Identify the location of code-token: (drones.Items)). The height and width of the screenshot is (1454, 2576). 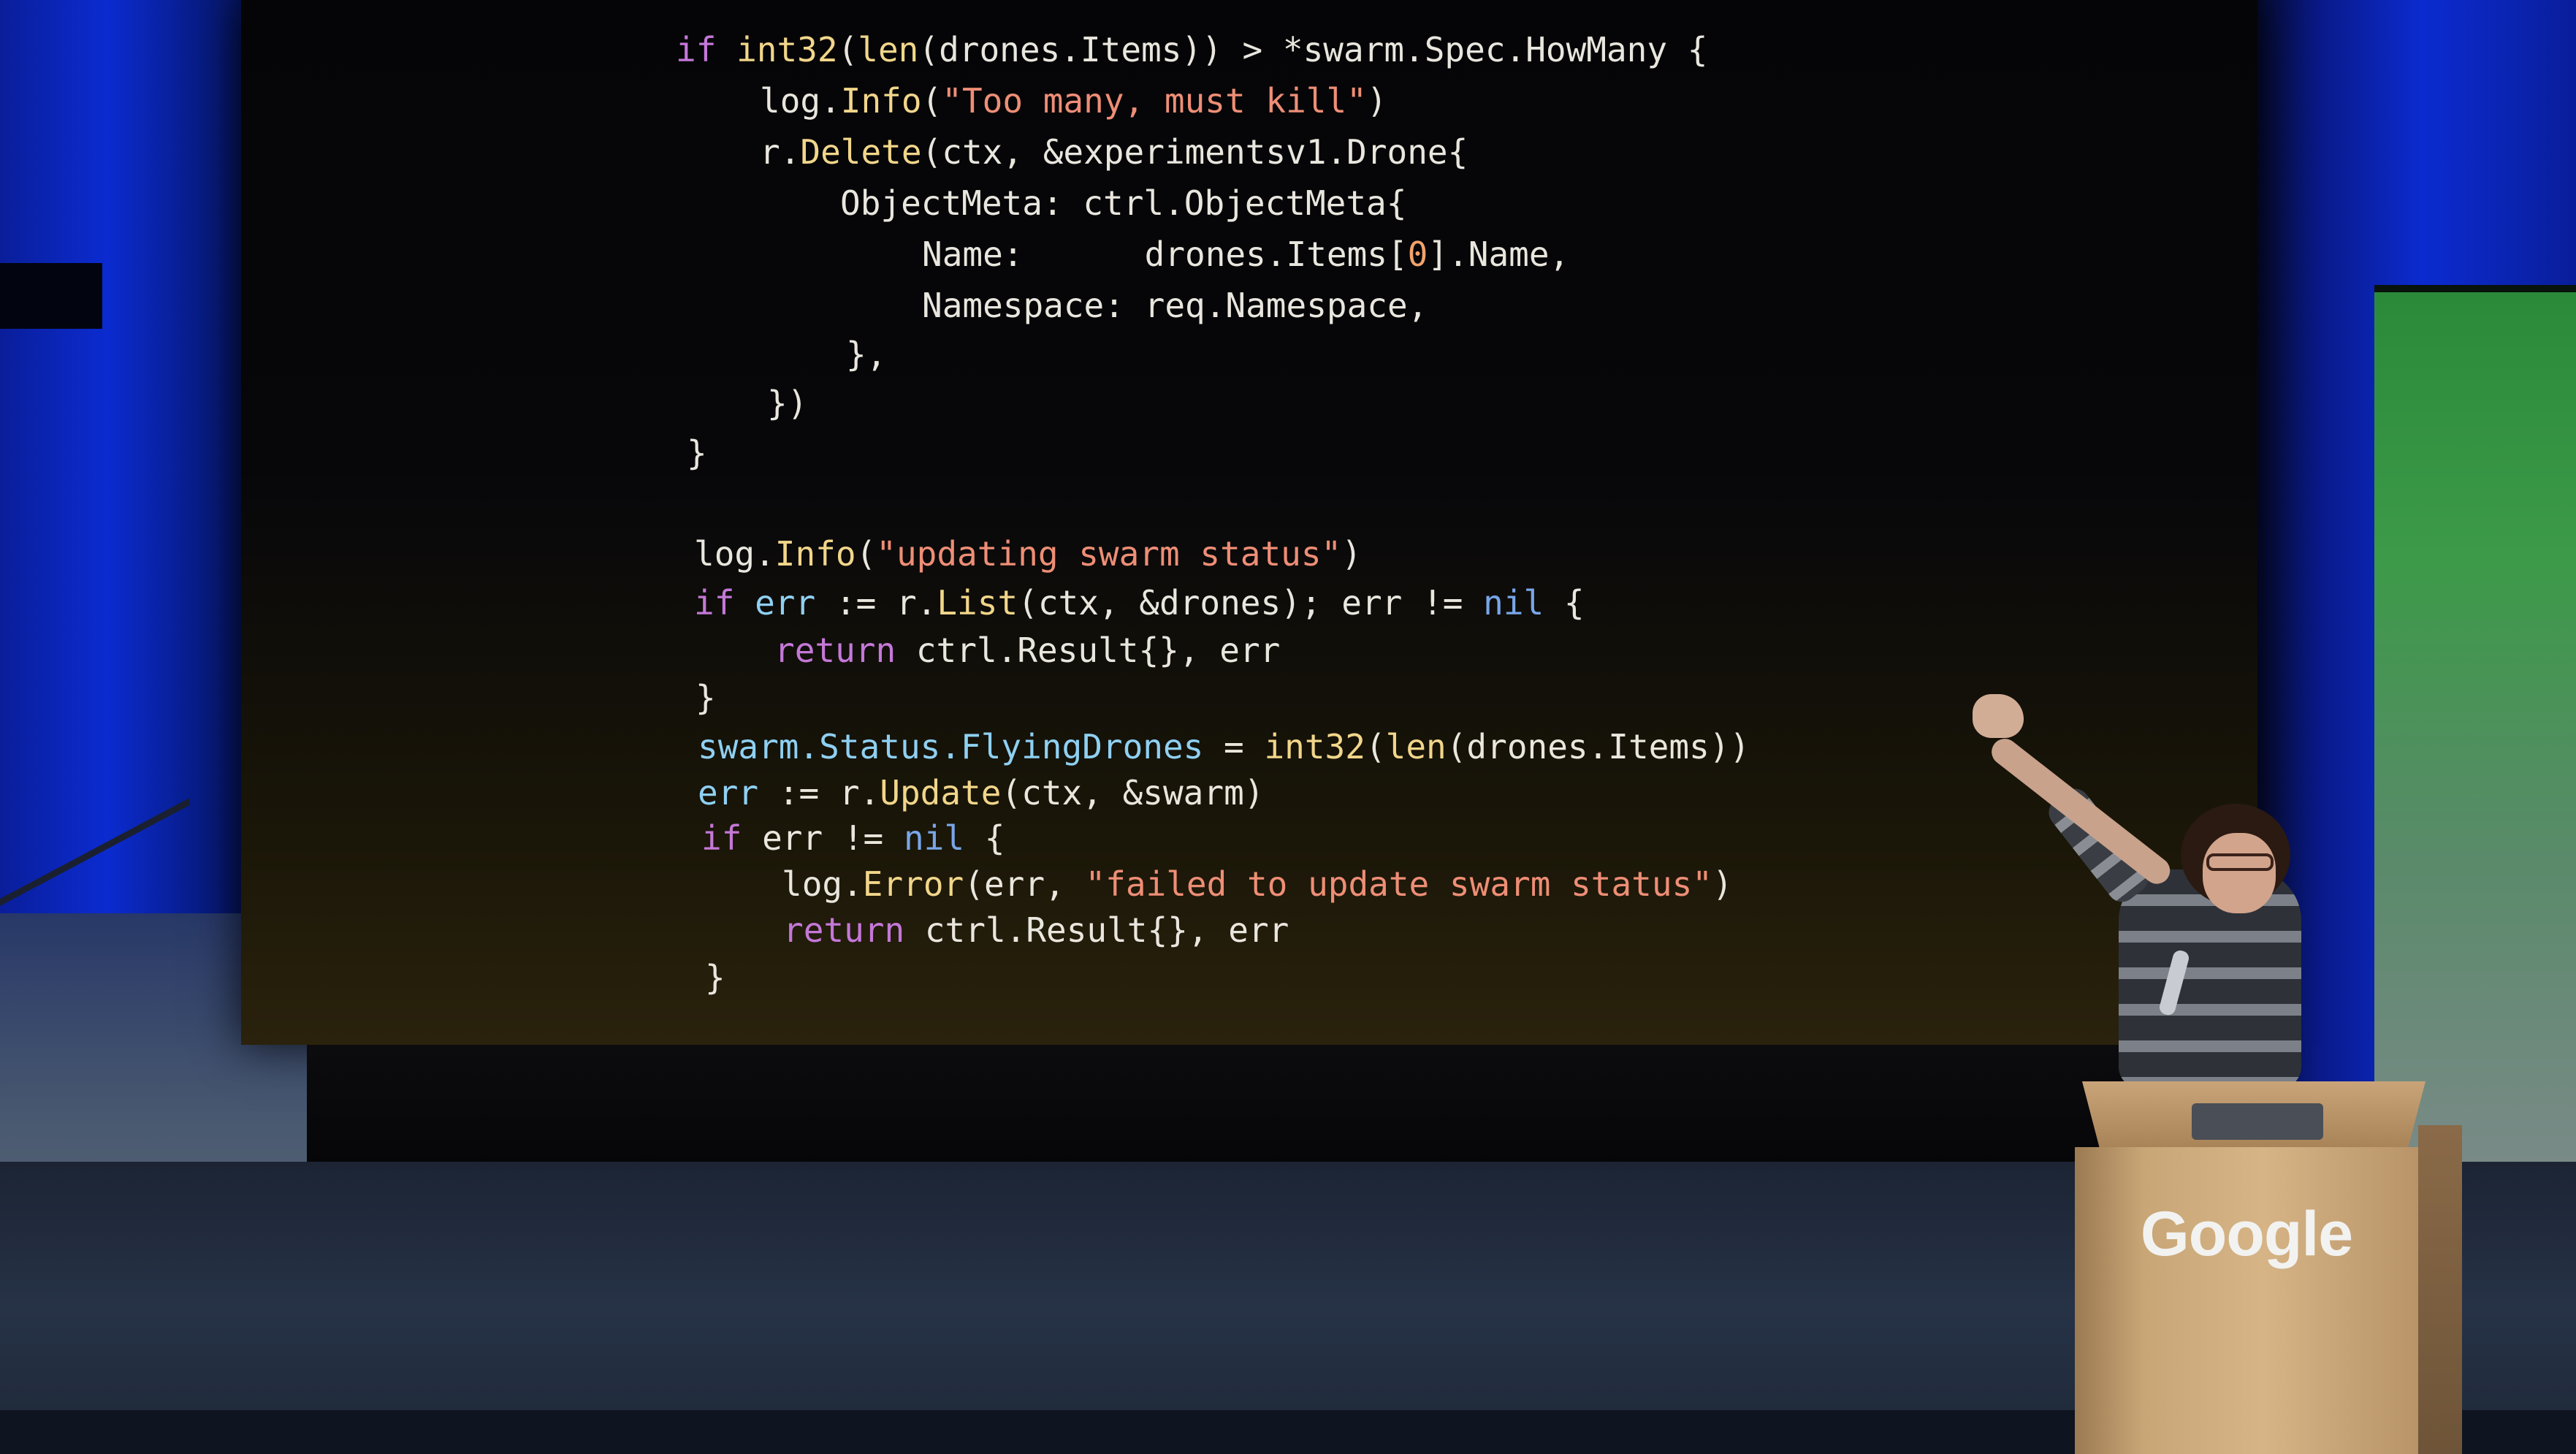
(1598, 747).